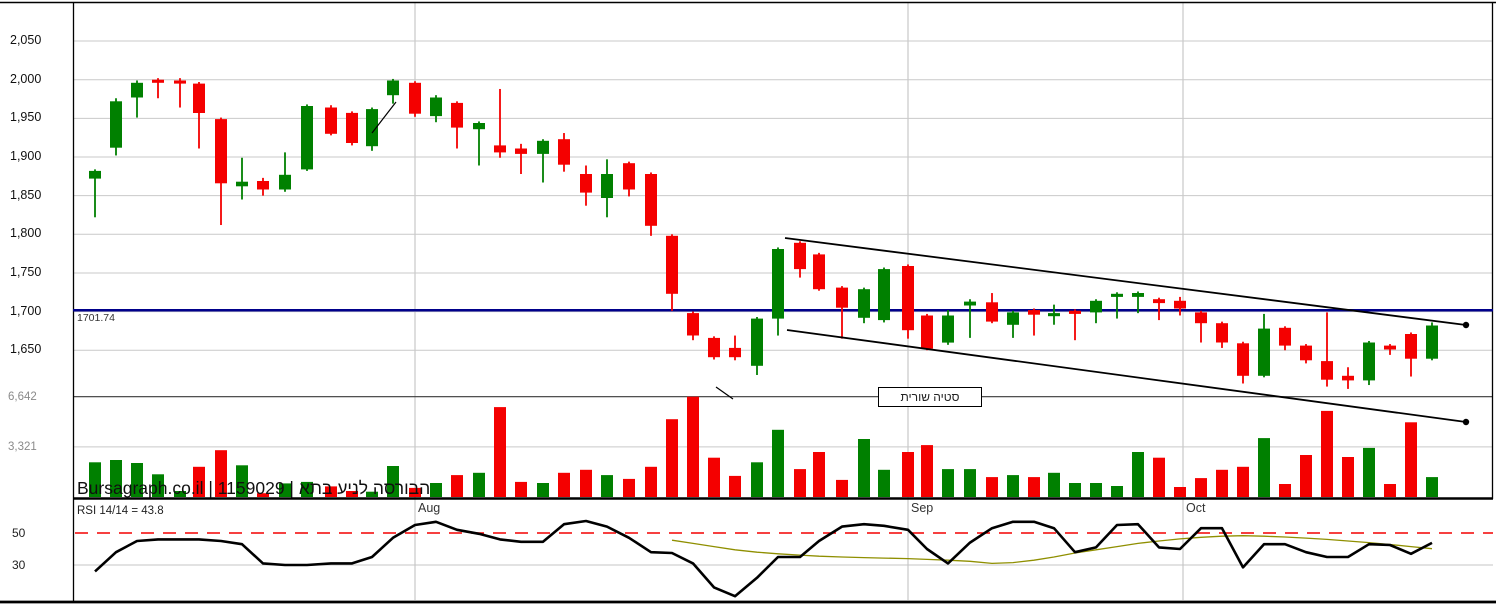 The height and width of the screenshot is (606, 1496). I want to click on month-label: Aug, so click(429, 508).